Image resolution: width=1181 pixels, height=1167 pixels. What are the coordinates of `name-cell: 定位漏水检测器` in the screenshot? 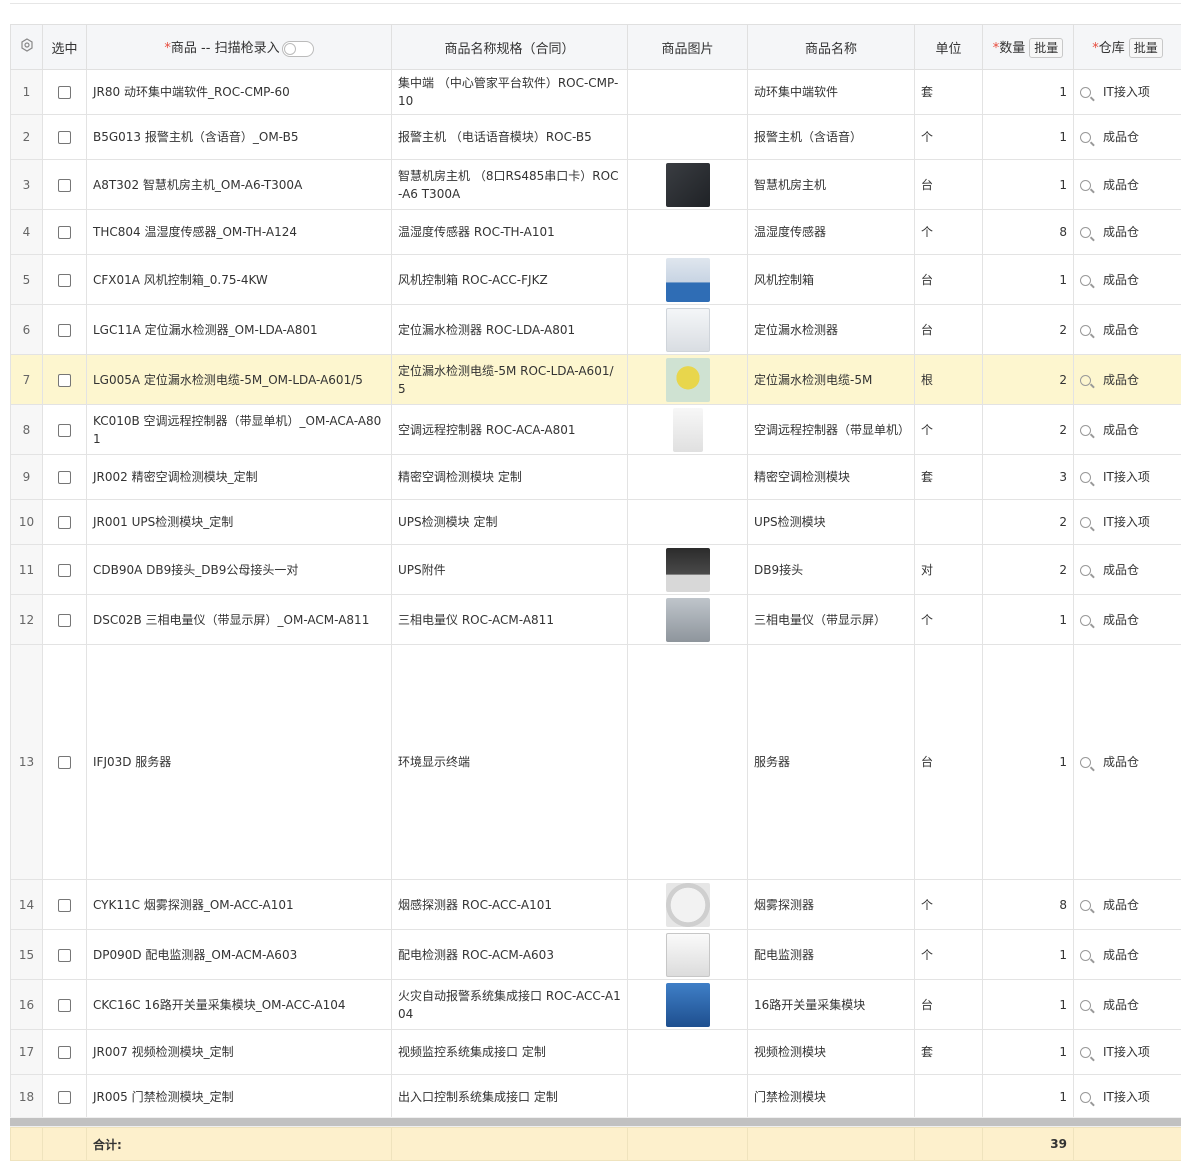 It's located at (831, 329).